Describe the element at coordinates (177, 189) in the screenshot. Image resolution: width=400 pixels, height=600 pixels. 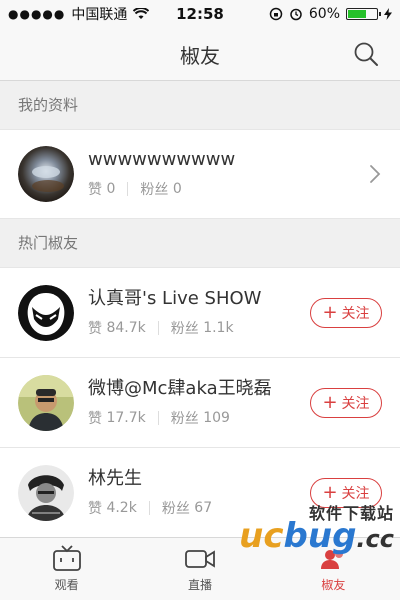
I see `fans-count: 0` at that location.